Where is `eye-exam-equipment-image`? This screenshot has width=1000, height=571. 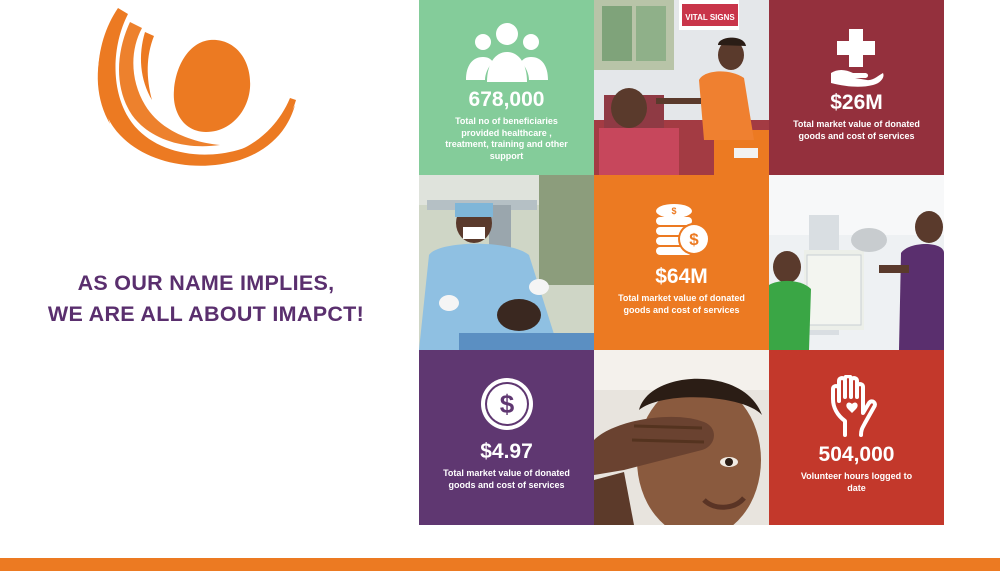 eye-exam-equipment-image is located at coordinates (856, 262).